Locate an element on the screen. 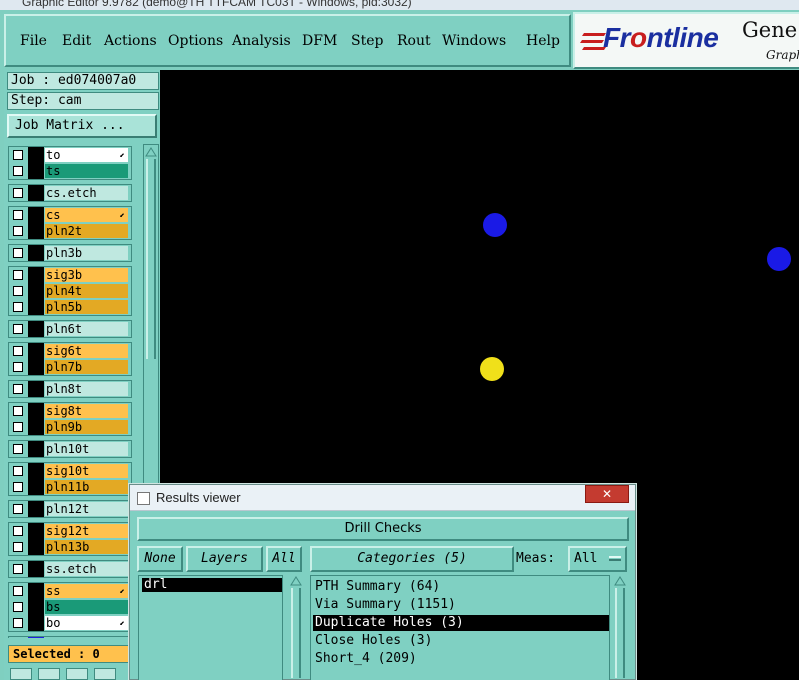  menu-actions: Actions is located at coordinates (130, 41).